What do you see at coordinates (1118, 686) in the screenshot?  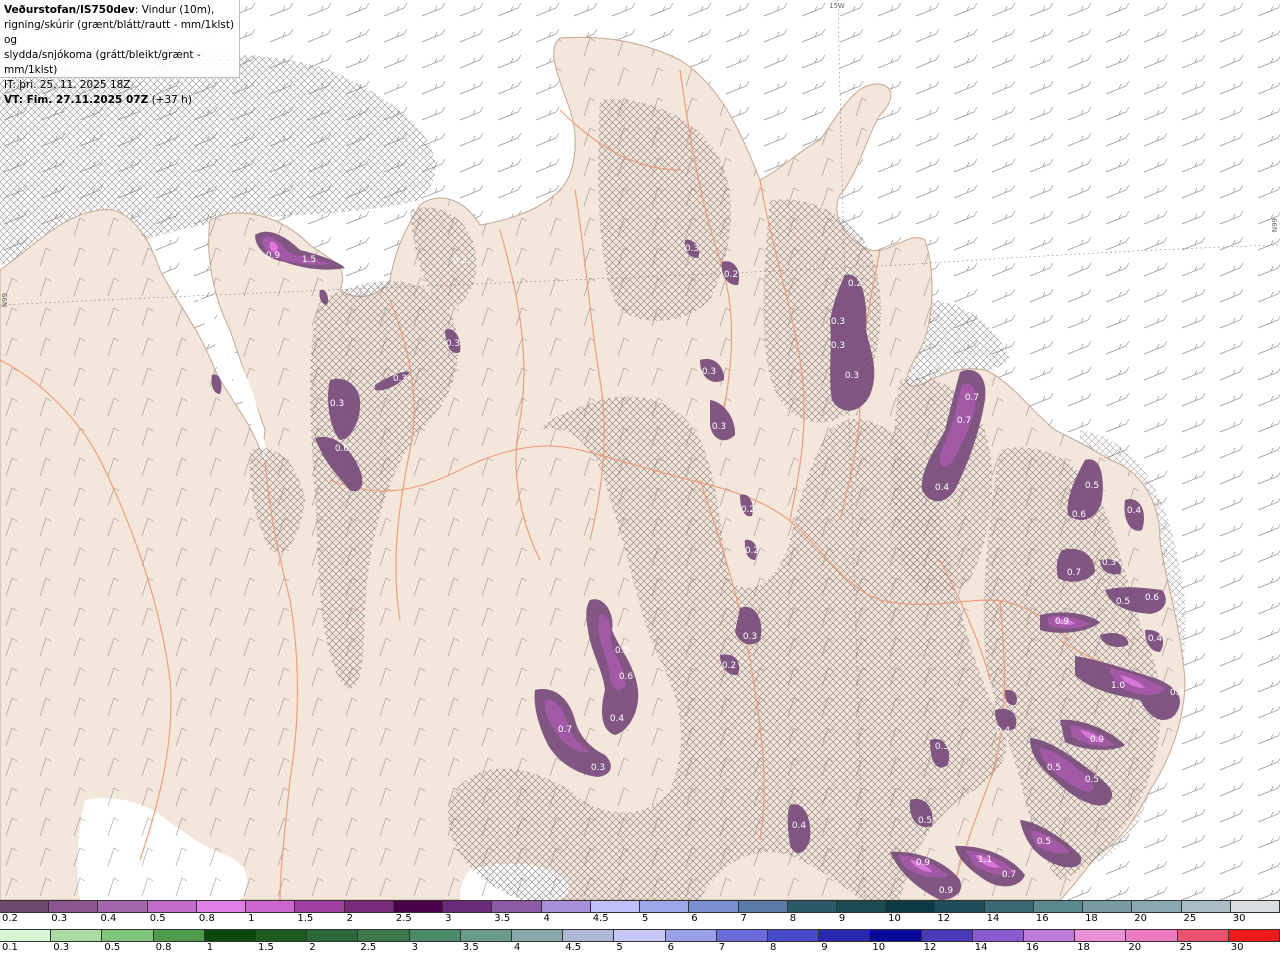 I see `precip-value-label: 1.0` at bounding box center [1118, 686].